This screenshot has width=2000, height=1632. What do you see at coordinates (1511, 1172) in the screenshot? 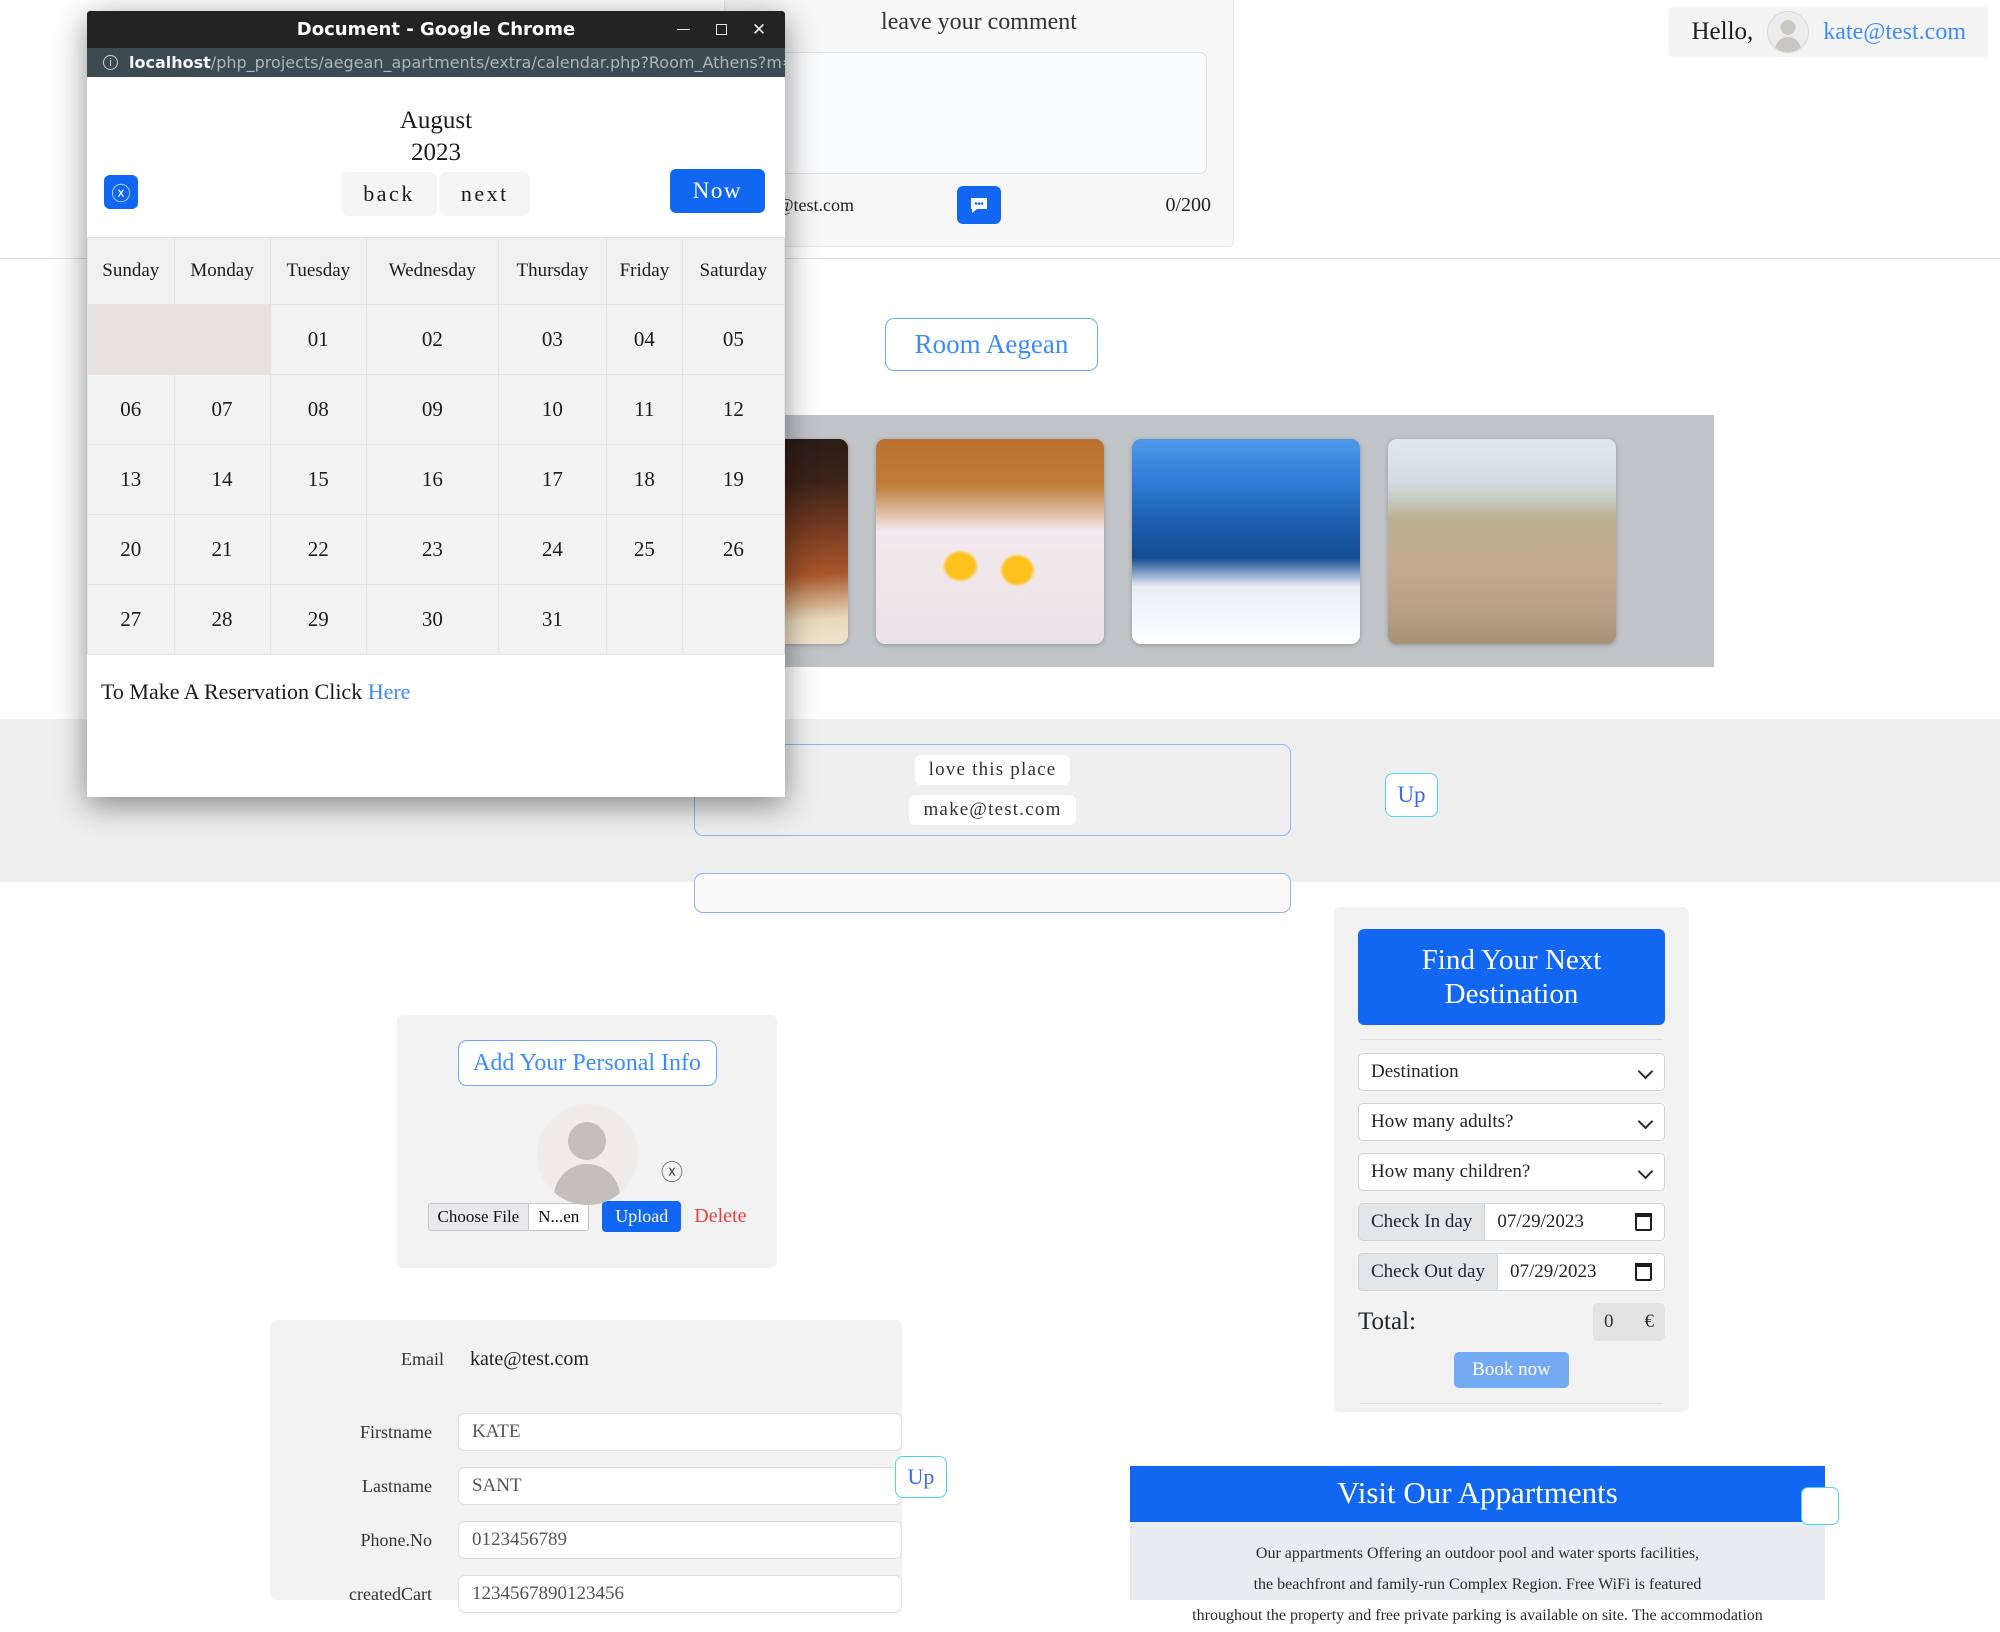
I see `children-select: How many children?` at bounding box center [1511, 1172].